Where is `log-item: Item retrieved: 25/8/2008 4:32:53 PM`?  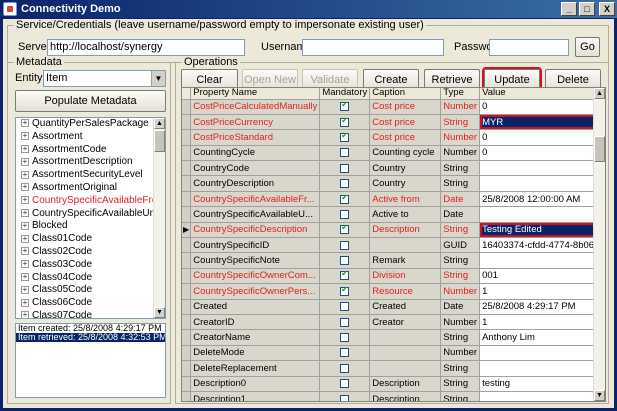 log-item: Item retrieved: 25/8/2008 4:32:53 PM is located at coordinates (90, 337).